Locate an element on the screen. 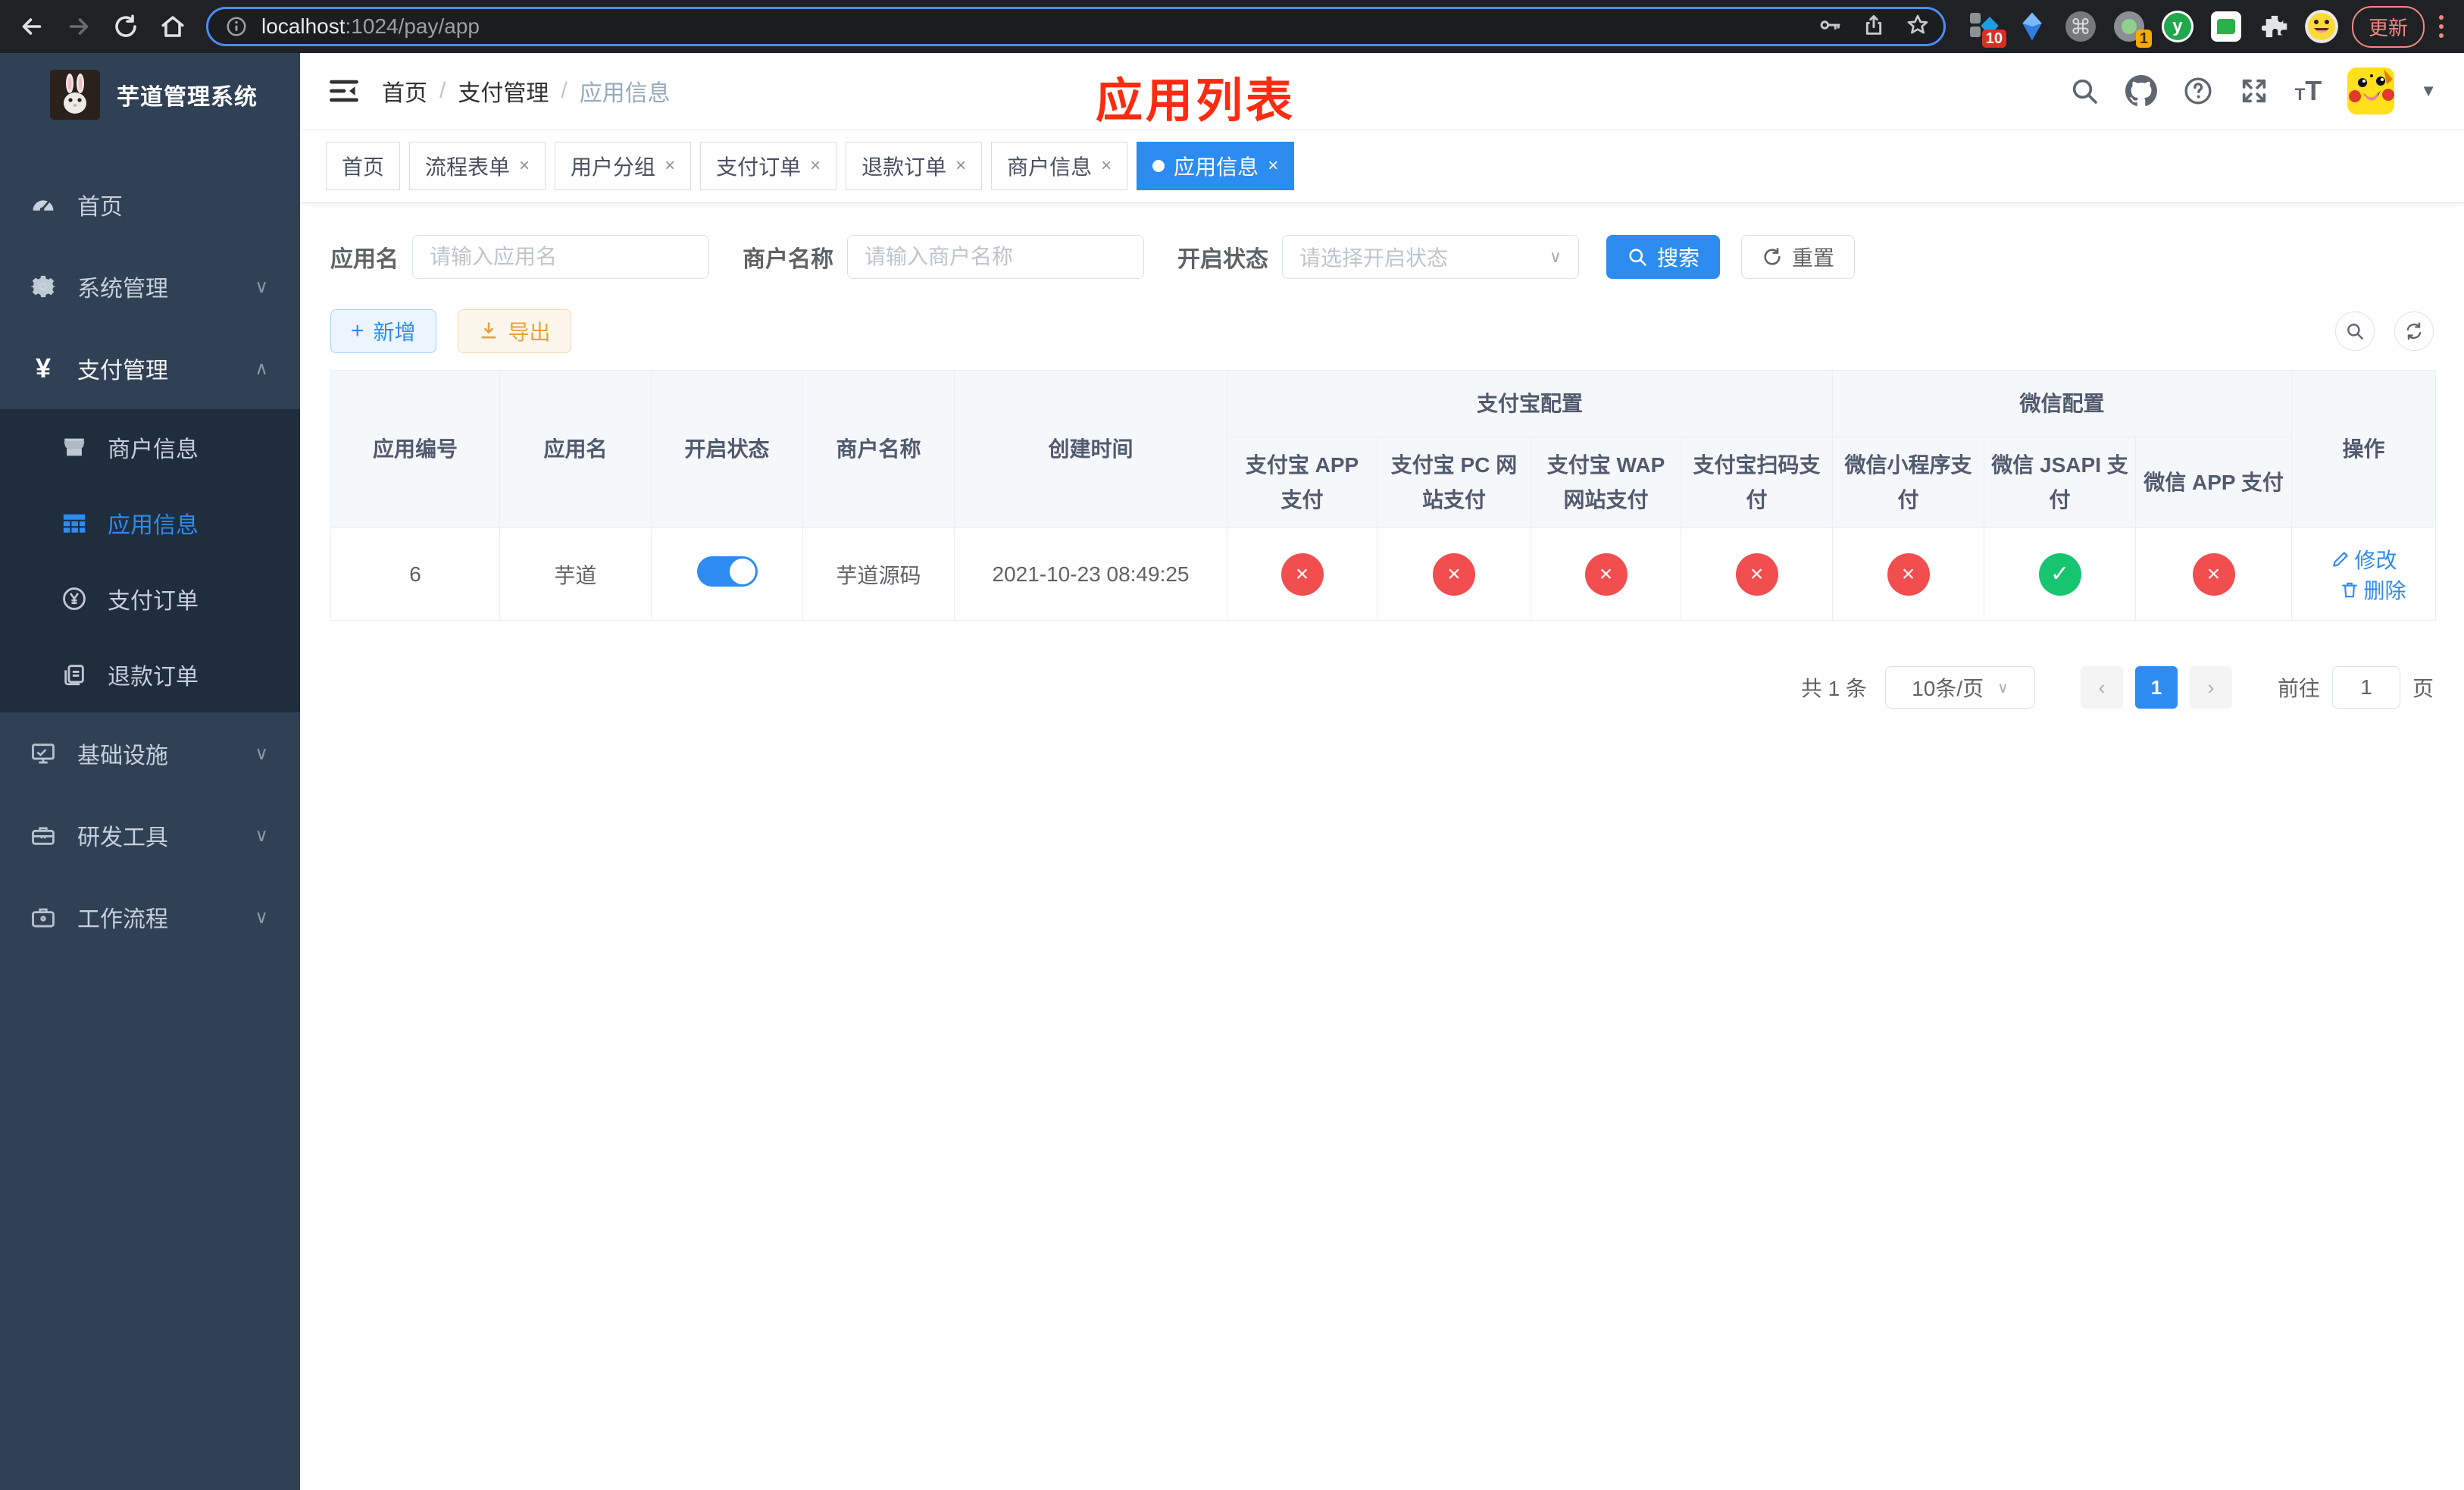 This screenshot has height=1490, width=2464. table-search-toggle-icon is located at coordinates (2355, 331).